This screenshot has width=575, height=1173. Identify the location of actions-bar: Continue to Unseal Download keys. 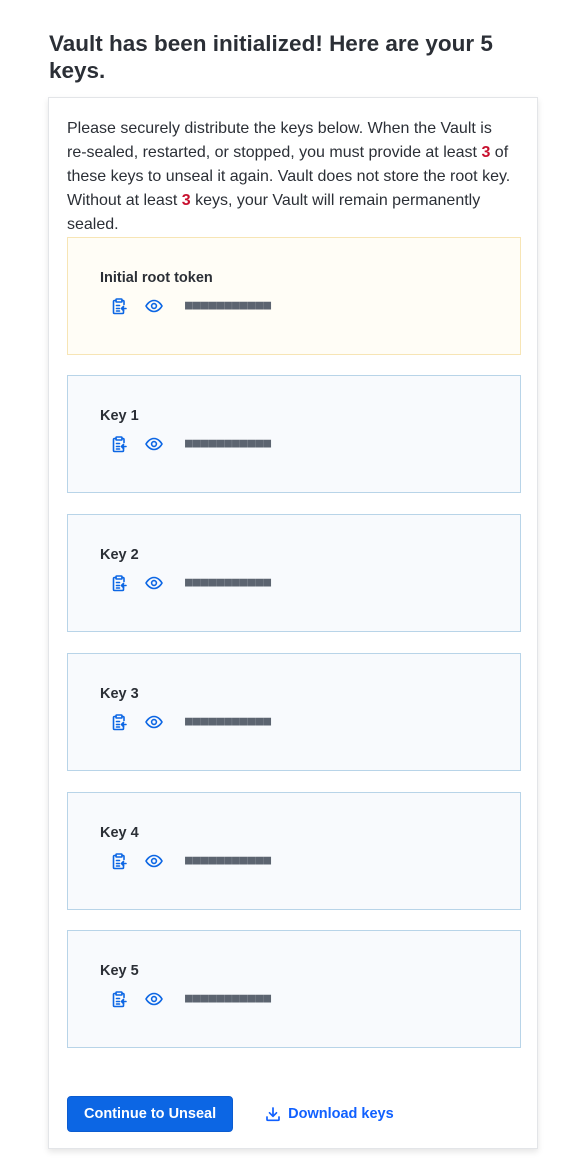
(230, 1114).